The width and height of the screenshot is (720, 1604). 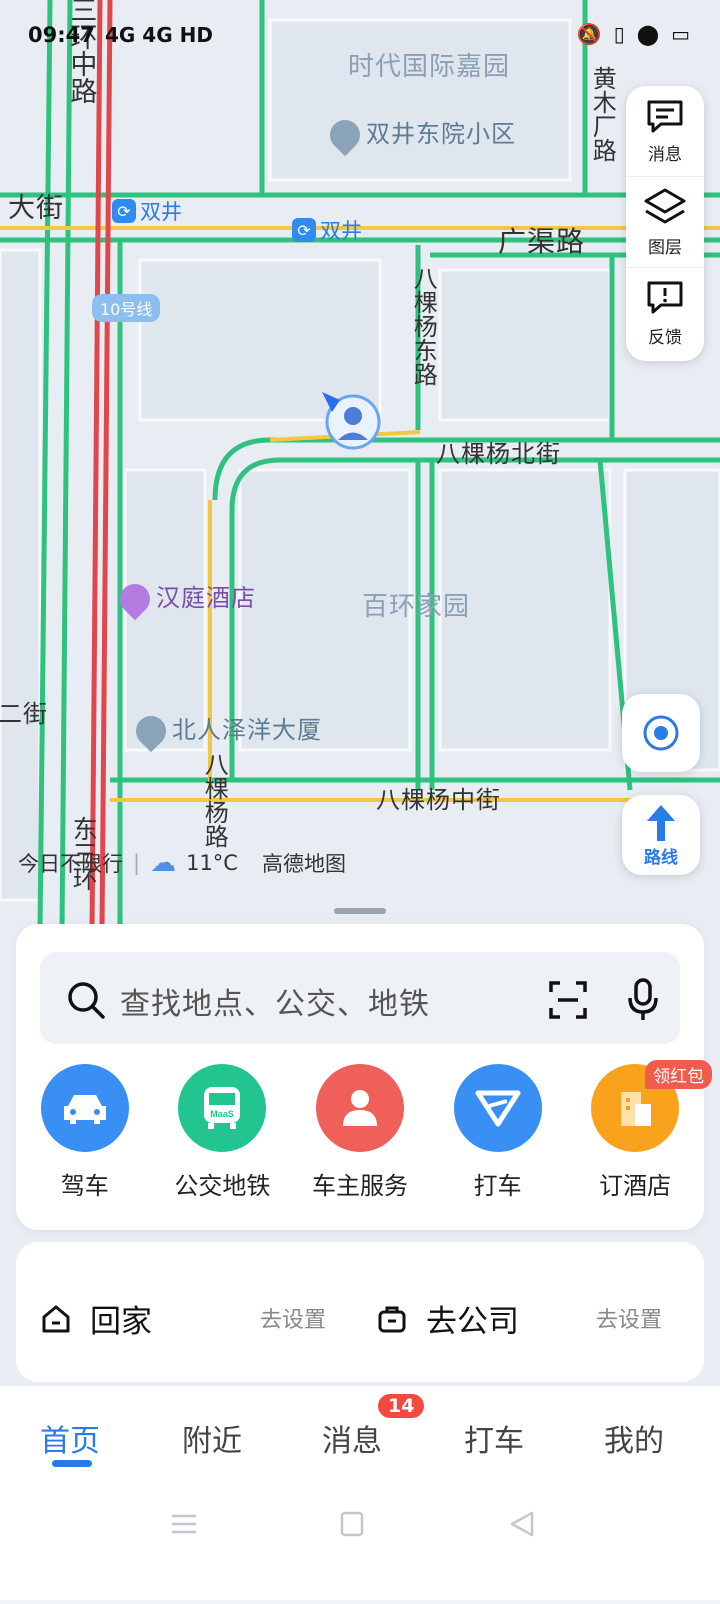 I want to click on subway-line-tag: 10号线, so click(x=126, y=308).